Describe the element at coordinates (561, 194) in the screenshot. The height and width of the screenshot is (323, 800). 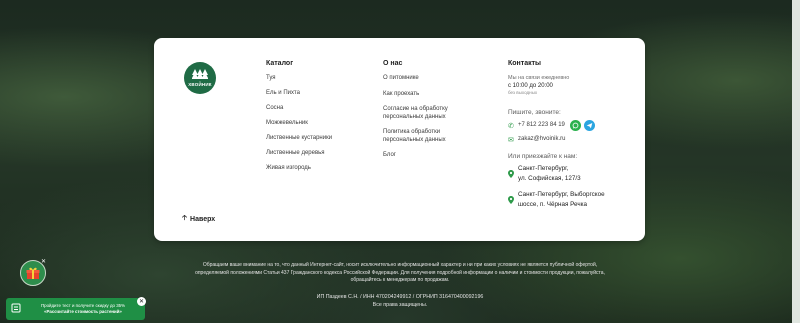
I see `address-2-line1: Санкт-Петербург, Выборгское` at that location.